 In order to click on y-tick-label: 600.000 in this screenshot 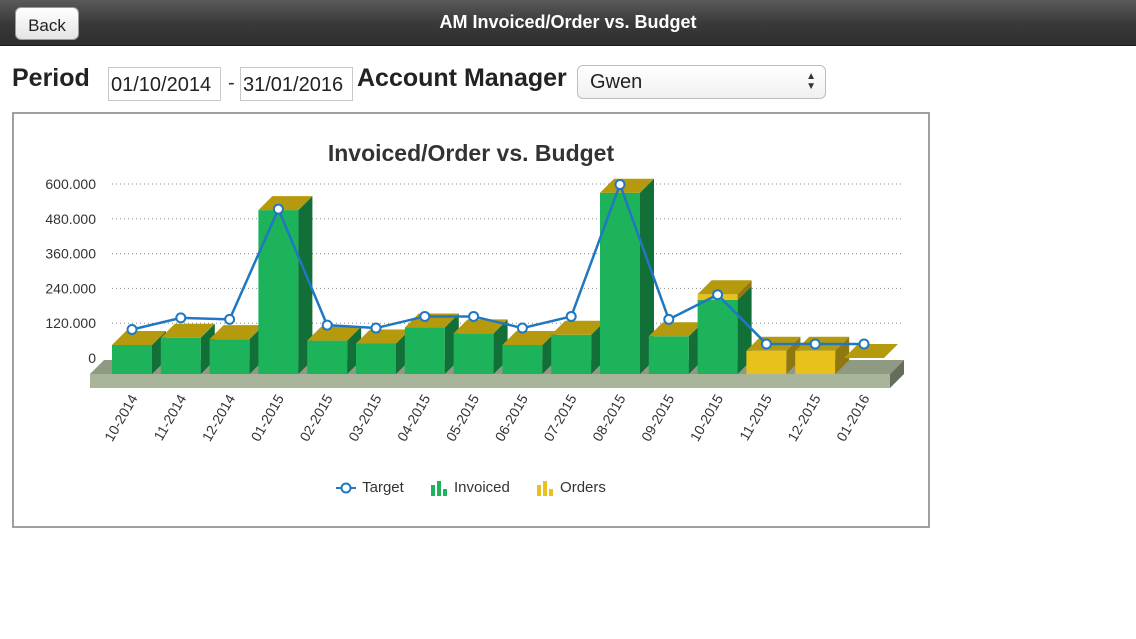, I will do `click(70, 184)`.